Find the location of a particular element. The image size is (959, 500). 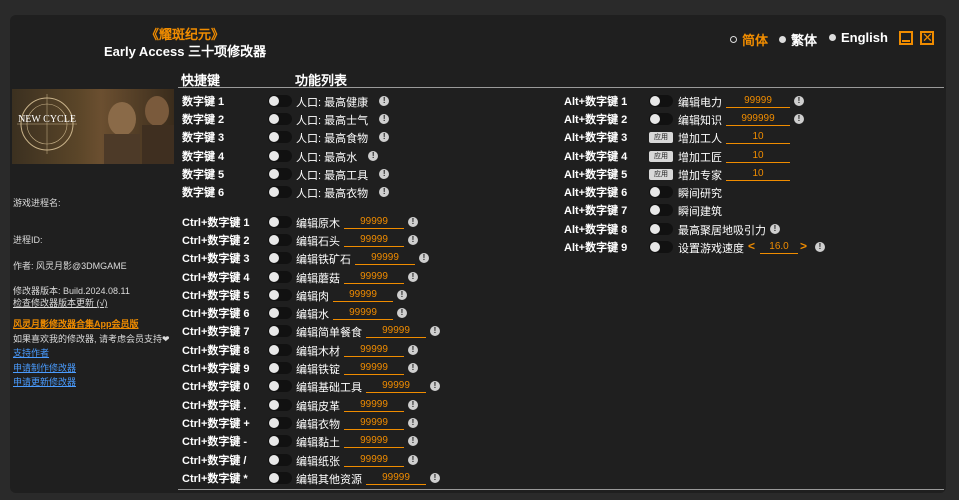

feature-name: 增加工人 is located at coordinates (700, 139).